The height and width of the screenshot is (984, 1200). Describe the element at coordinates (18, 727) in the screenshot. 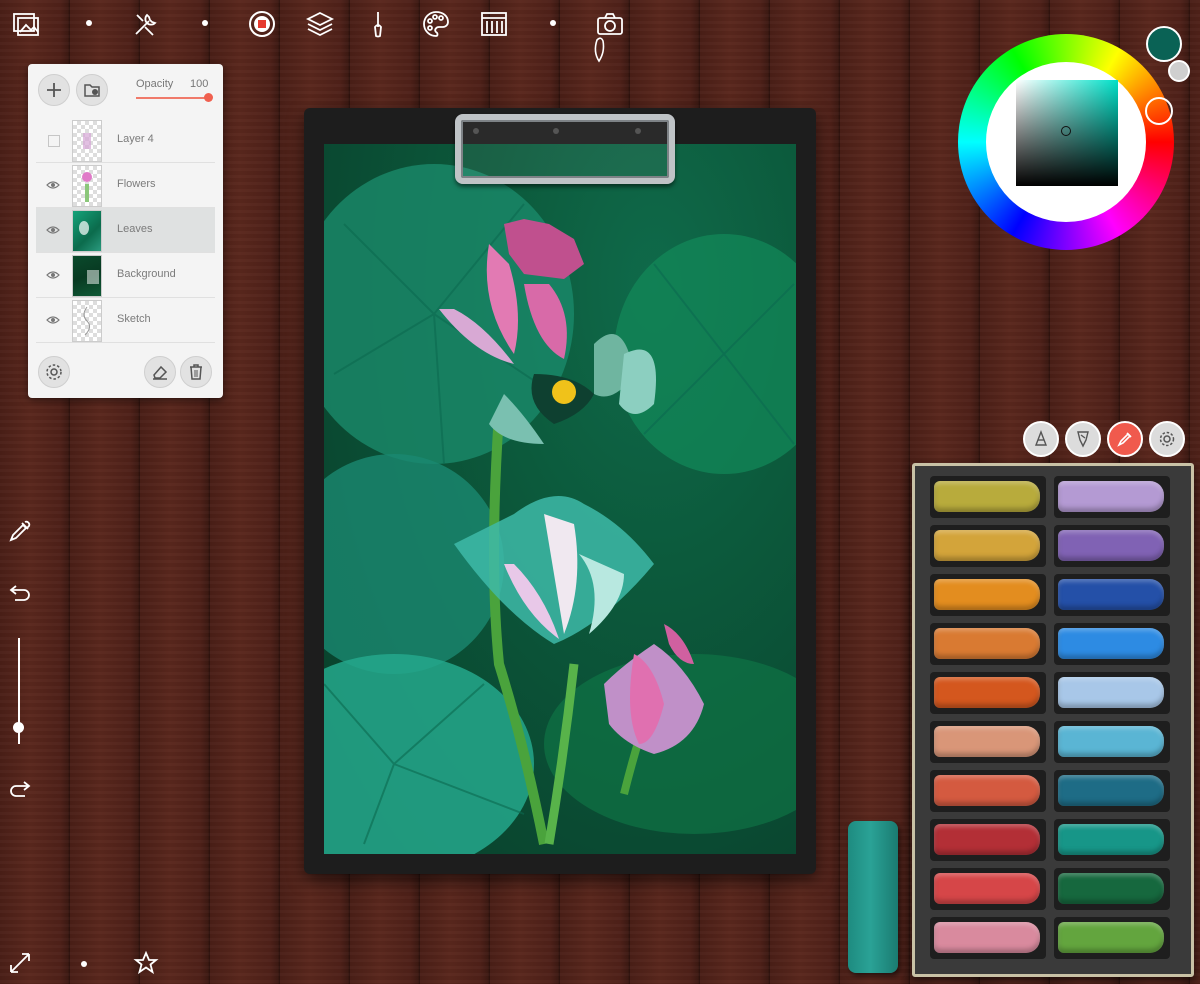

I see `brush-size-knob` at that location.